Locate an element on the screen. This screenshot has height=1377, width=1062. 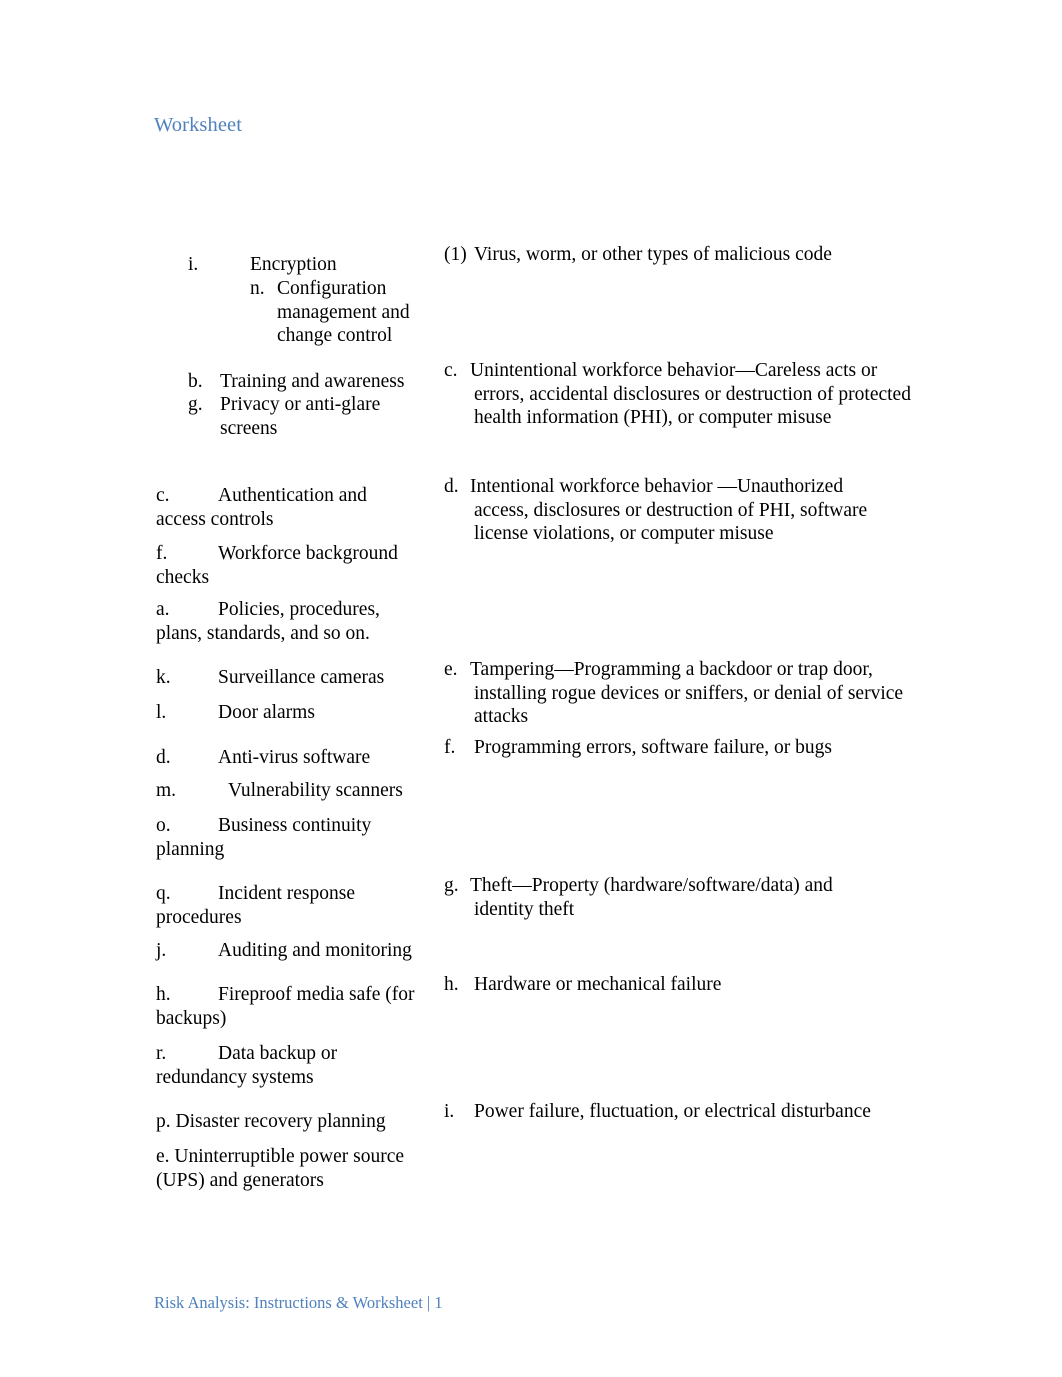
list-item-text: Workforce background checks is located at coordinates (277, 565).